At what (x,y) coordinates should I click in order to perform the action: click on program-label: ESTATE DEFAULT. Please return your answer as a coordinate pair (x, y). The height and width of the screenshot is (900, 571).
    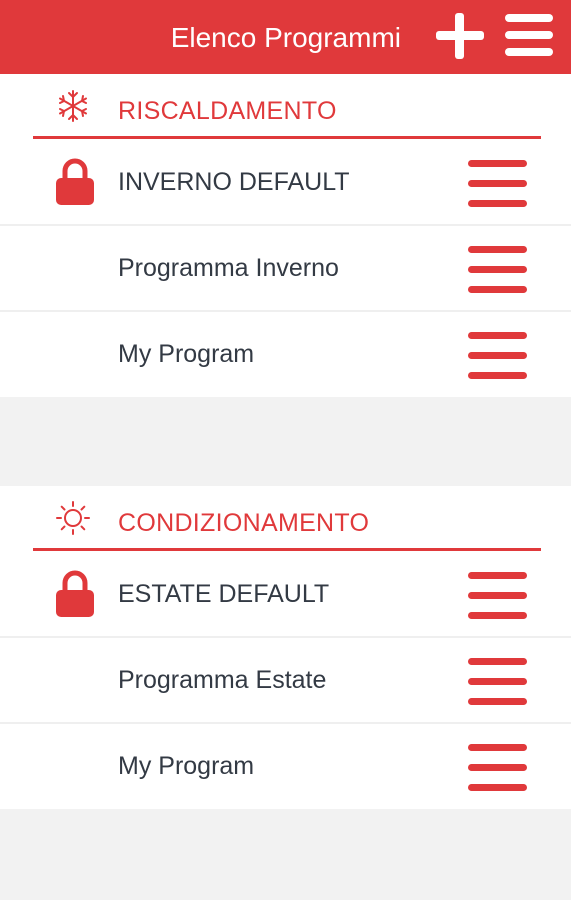
    Looking at the image, I should click on (224, 594).